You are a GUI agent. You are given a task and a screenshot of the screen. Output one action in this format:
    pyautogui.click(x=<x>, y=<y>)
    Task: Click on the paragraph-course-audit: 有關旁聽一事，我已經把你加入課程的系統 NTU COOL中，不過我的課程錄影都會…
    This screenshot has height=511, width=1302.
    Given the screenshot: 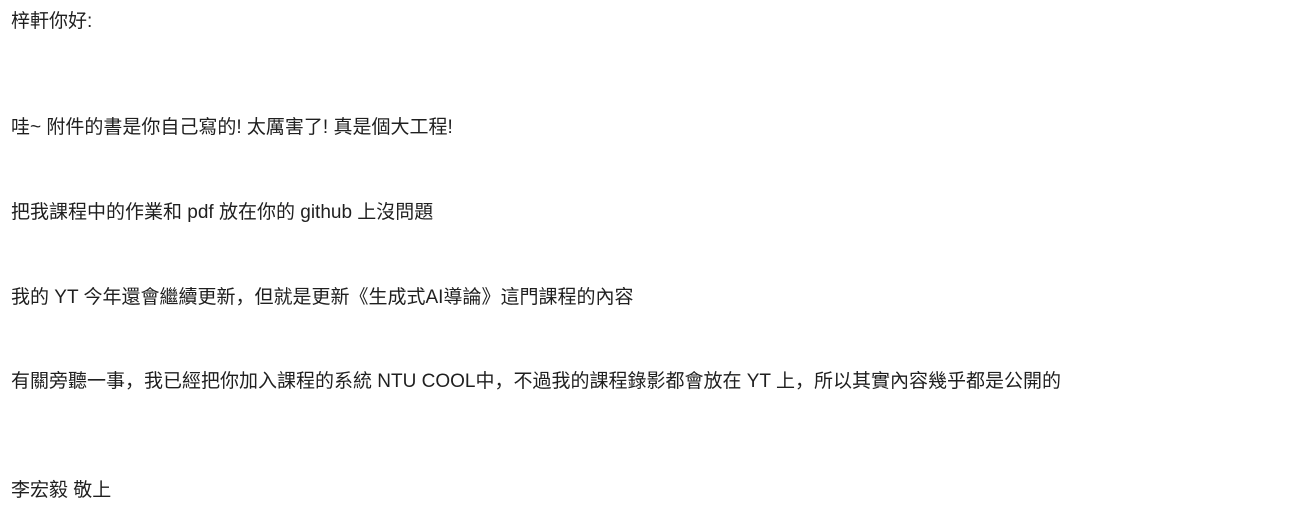 What is the action you would take?
    pyautogui.click(x=536, y=381)
    